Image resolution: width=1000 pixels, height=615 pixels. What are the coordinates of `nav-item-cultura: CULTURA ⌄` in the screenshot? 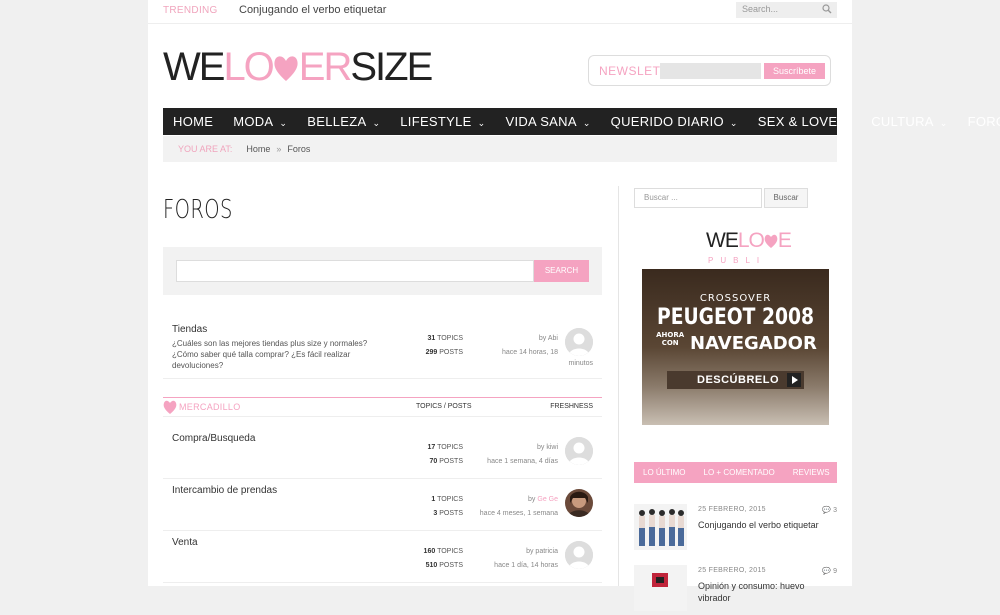 It's located at (909, 121).